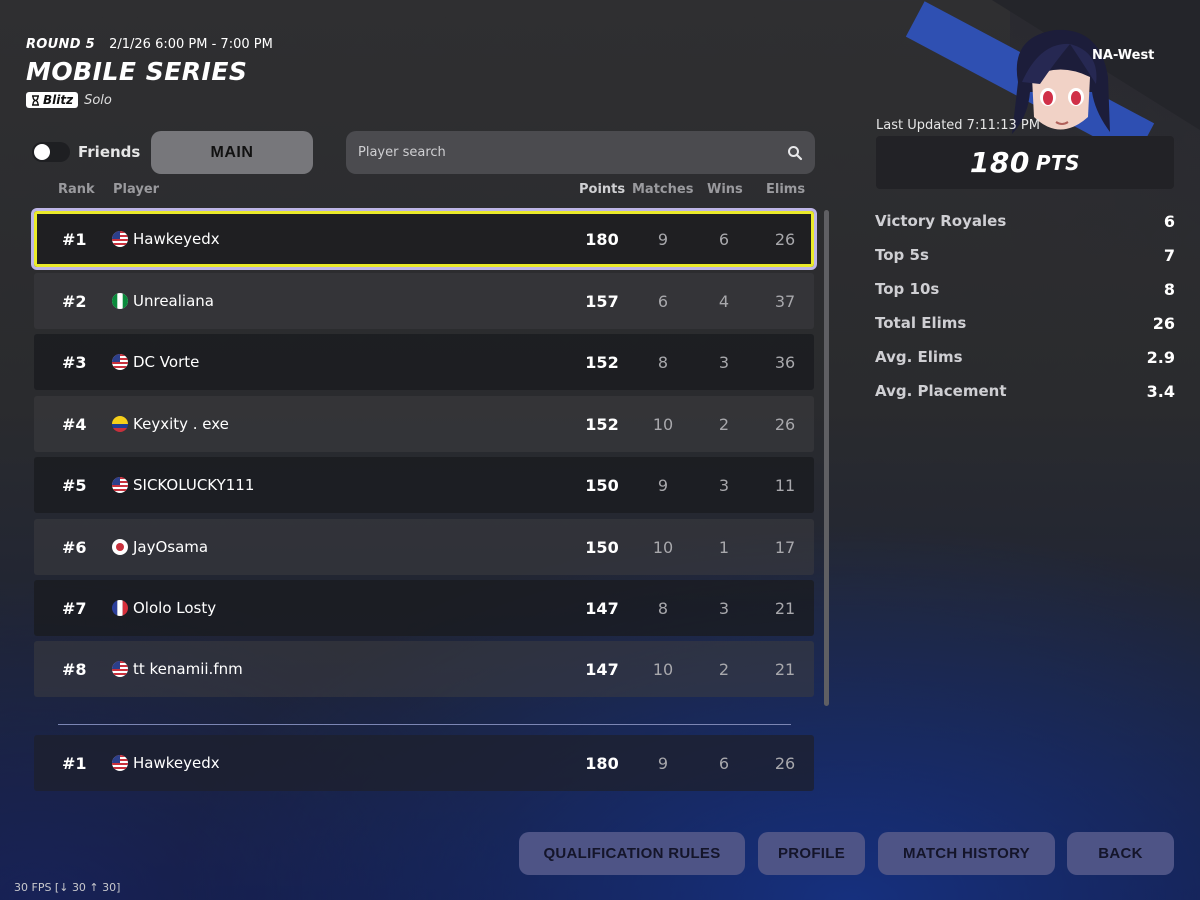  What do you see at coordinates (171, 547) in the screenshot?
I see `player-name: JayOsama` at bounding box center [171, 547].